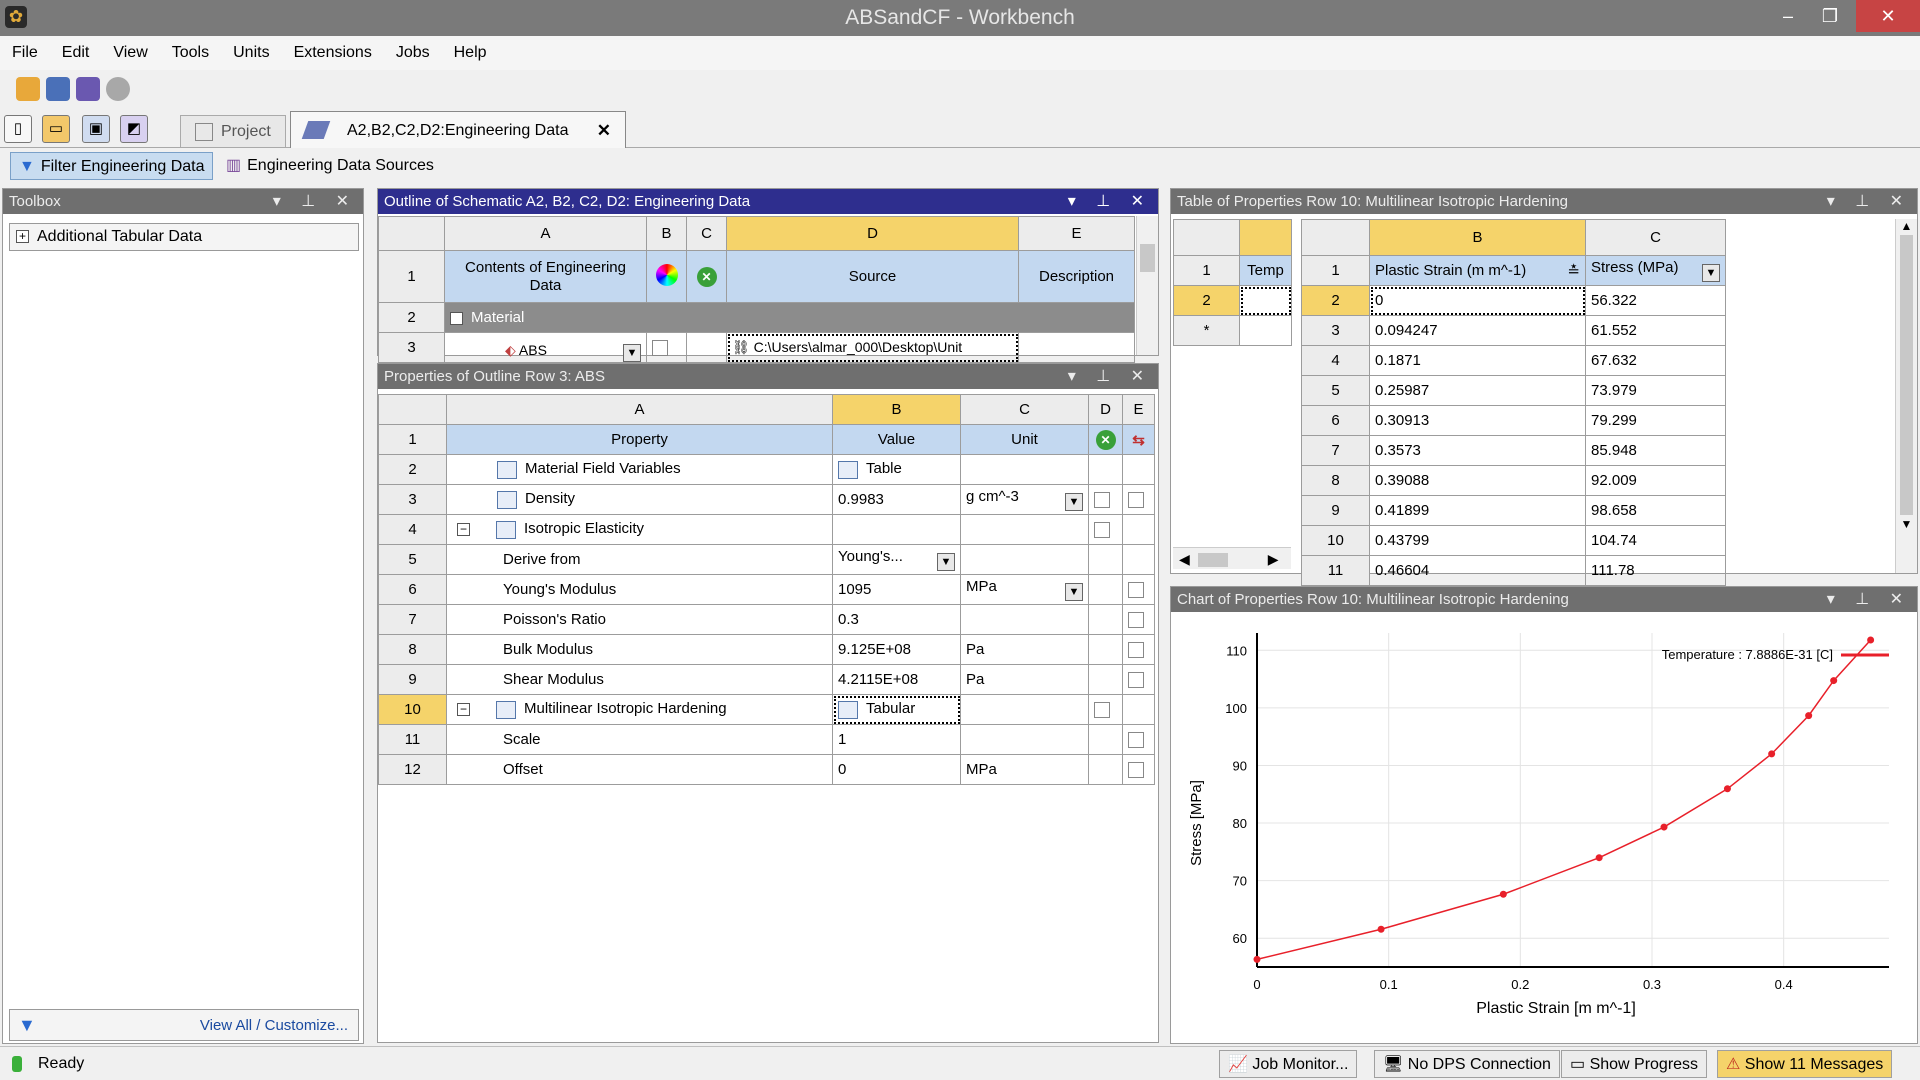 The height and width of the screenshot is (1080, 1920). Describe the element at coordinates (639, 589) in the screenshot. I see `property-name-cell: Young's Modulus` at that location.